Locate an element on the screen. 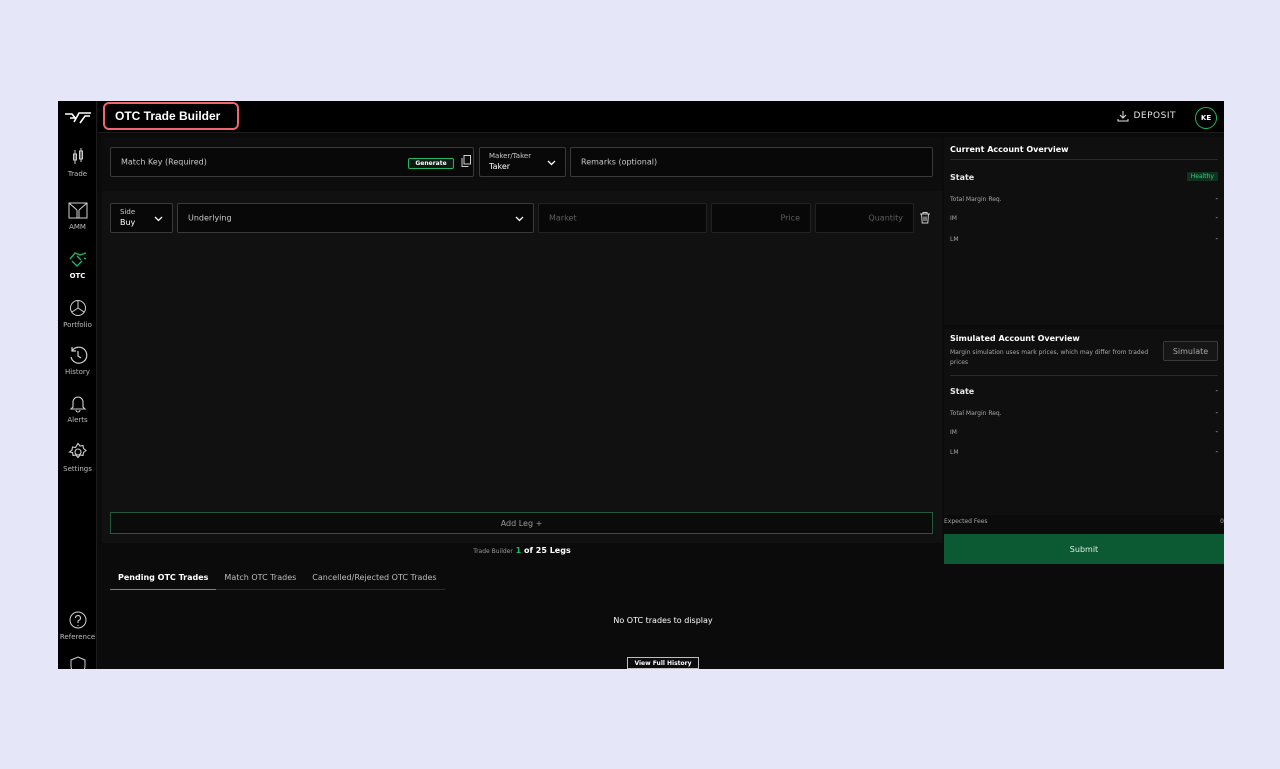 Image resolution: width=1280 pixels, height=769 pixels. sidebar-item-alerts: Alerts is located at coordinates (77, 408).